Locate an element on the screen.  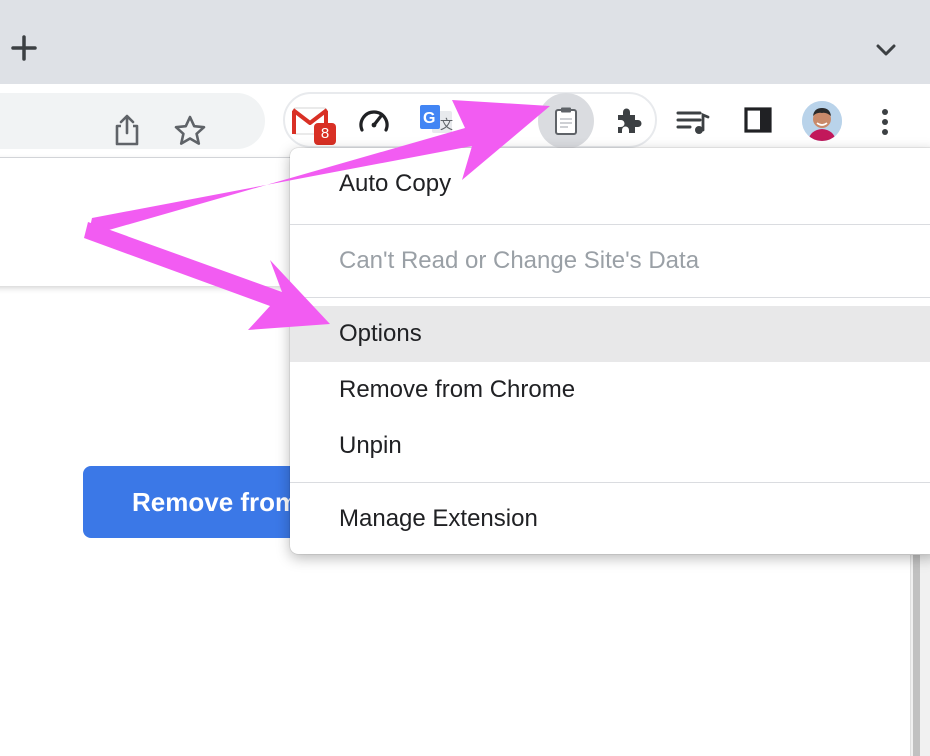
kebab-menu-icon is located at coordinates (885, 122).